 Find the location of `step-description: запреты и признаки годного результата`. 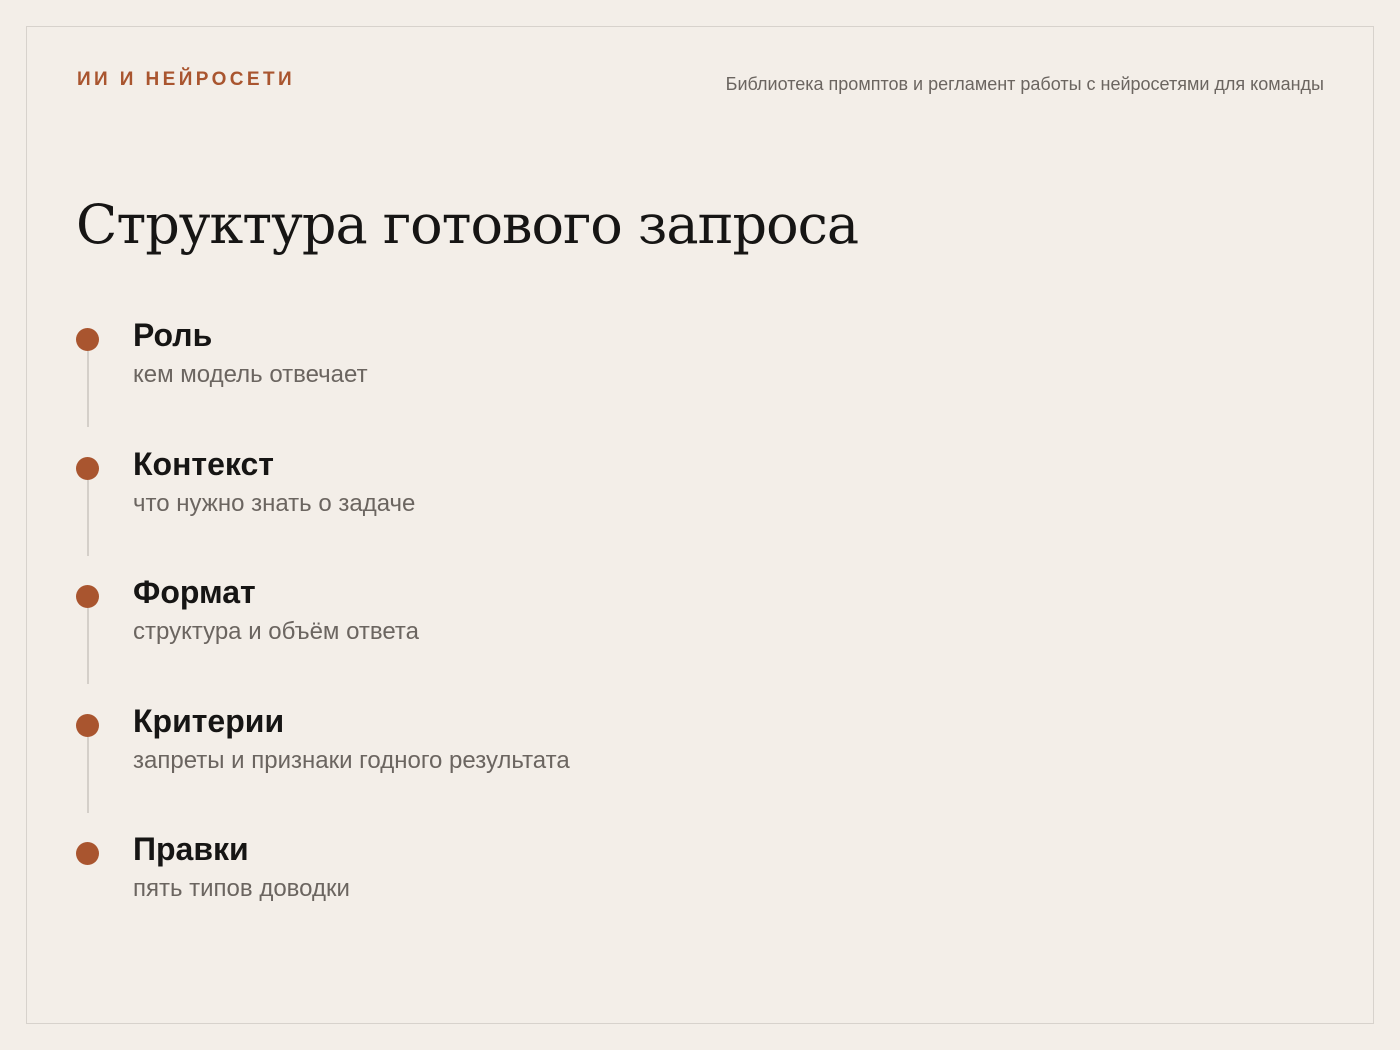

step-description: запреты и признаки годного результата is located at coordinates (351, 760).